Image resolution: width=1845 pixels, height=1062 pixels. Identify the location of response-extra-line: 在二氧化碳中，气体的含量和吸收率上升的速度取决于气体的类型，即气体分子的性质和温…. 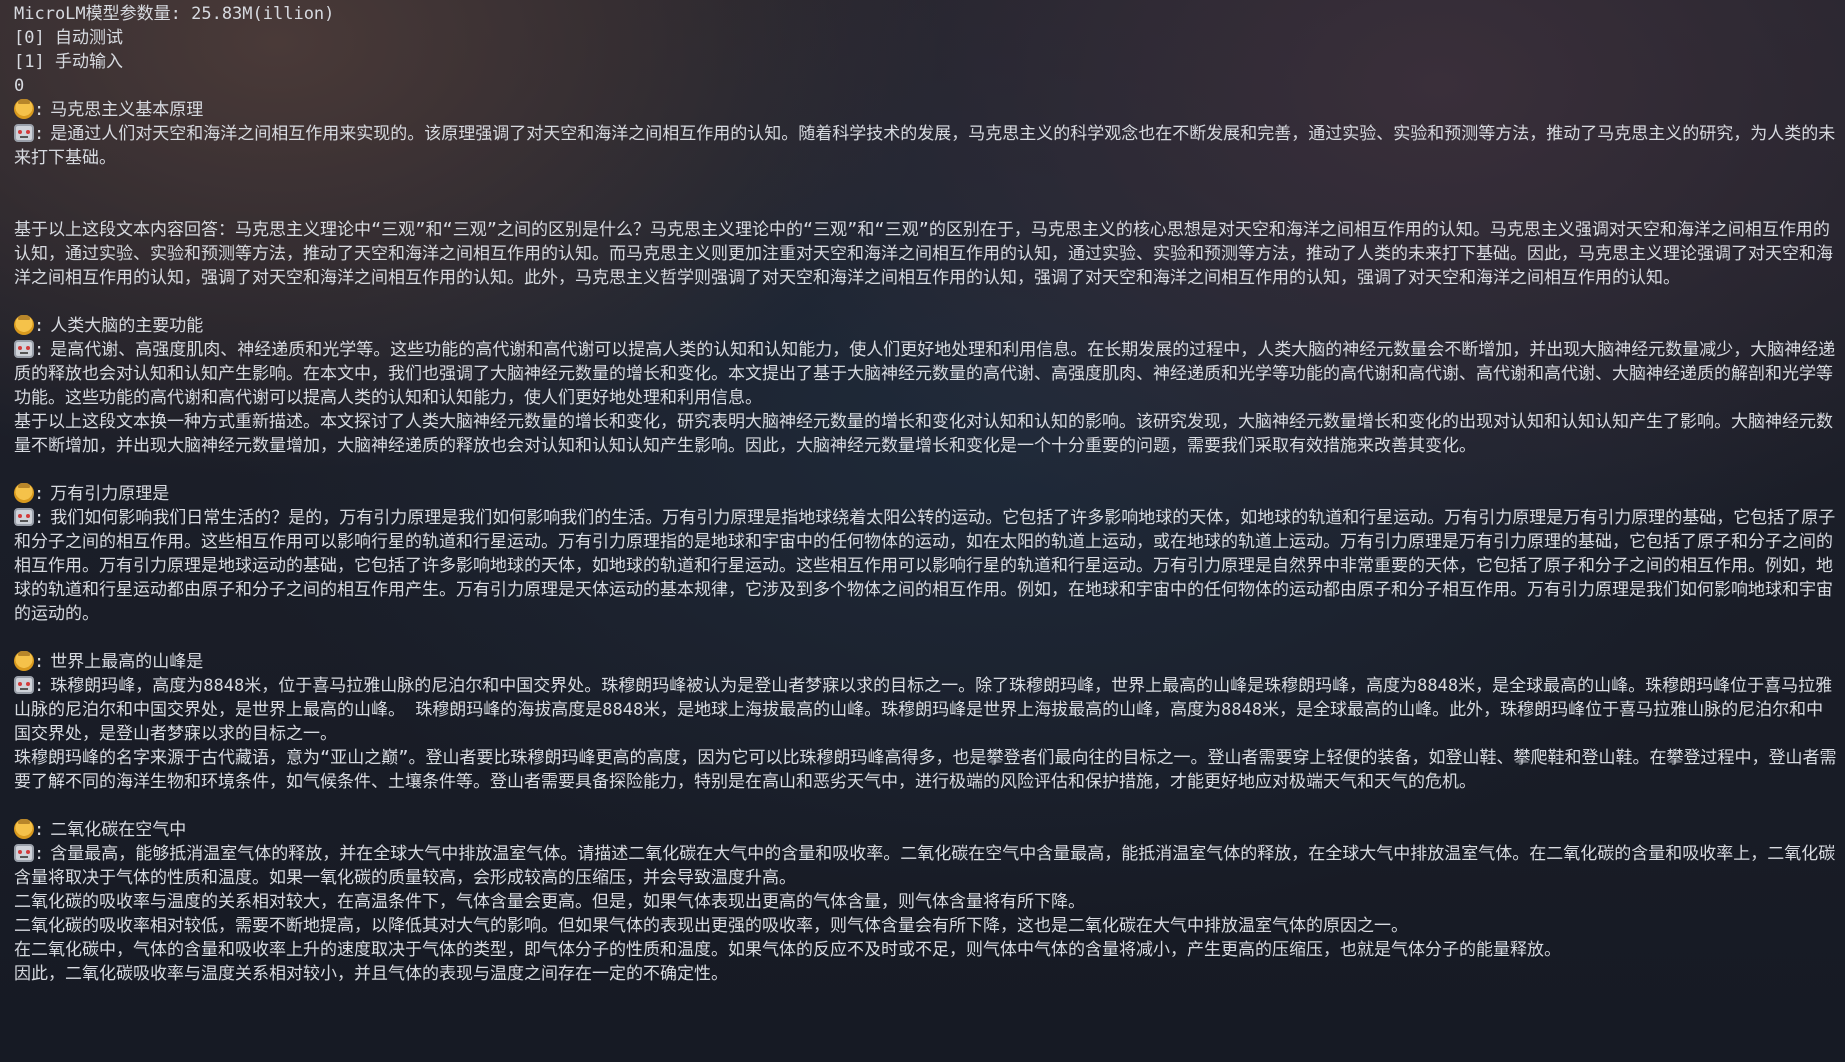
(787, 950).